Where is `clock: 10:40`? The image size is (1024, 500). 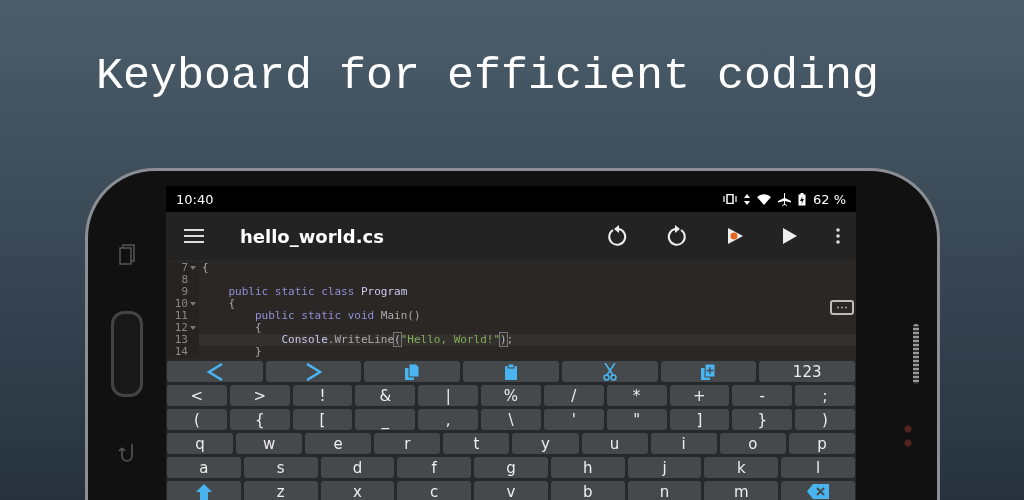
clock: 10:40 is located at coordinates (195, 199).